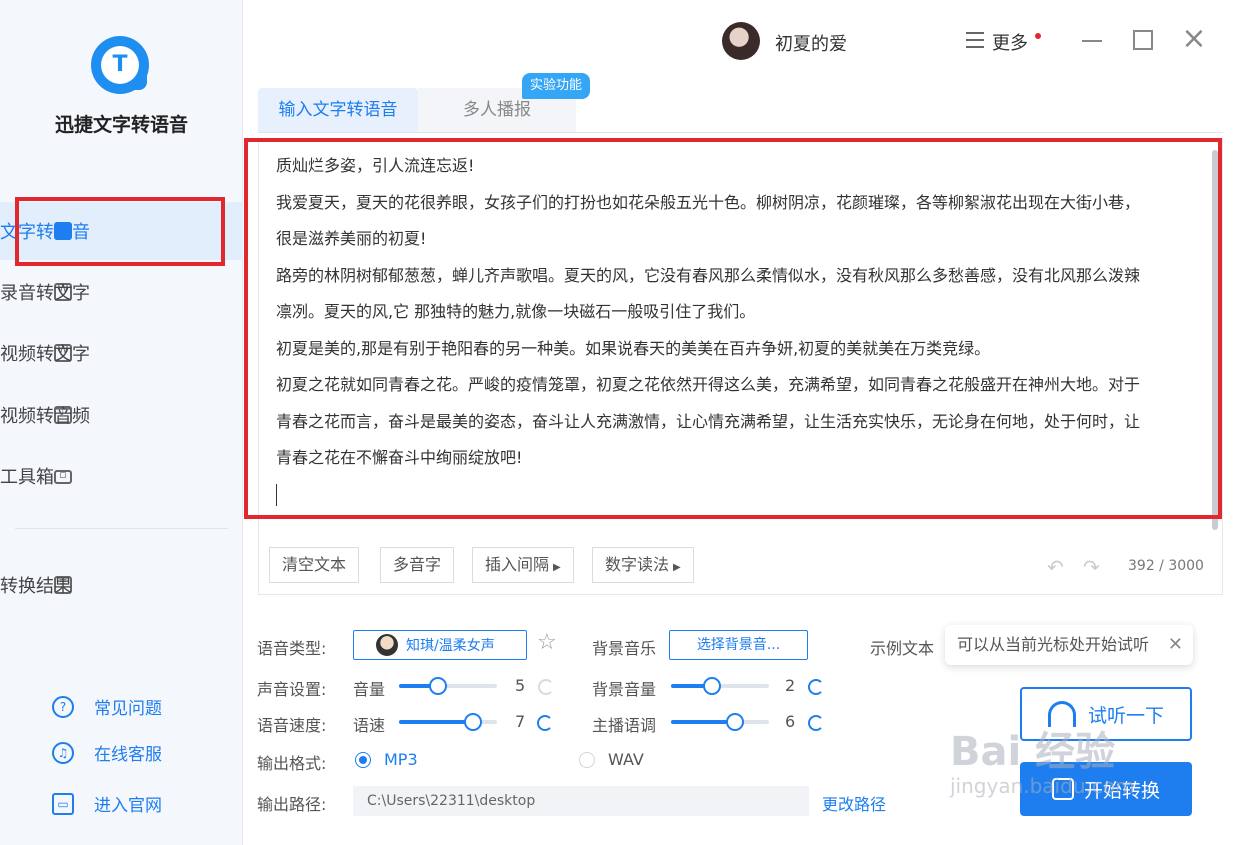  I want to click on polyphone-button: 多音字, so click(417, 565).